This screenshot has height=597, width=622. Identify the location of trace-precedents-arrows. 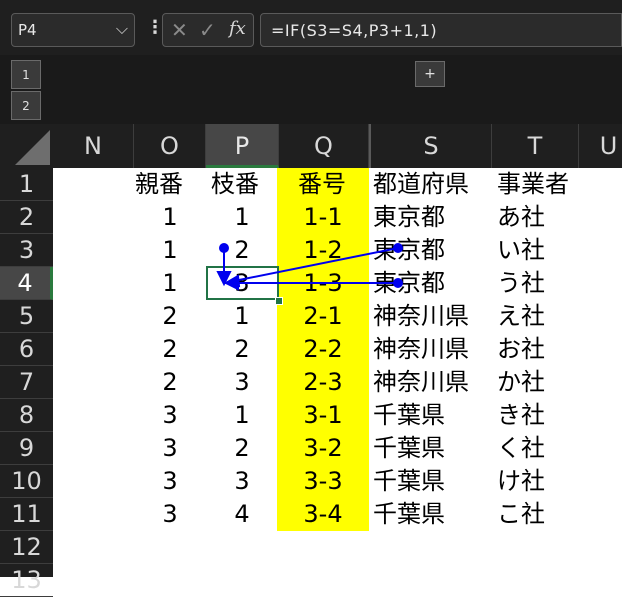
(309, 267).